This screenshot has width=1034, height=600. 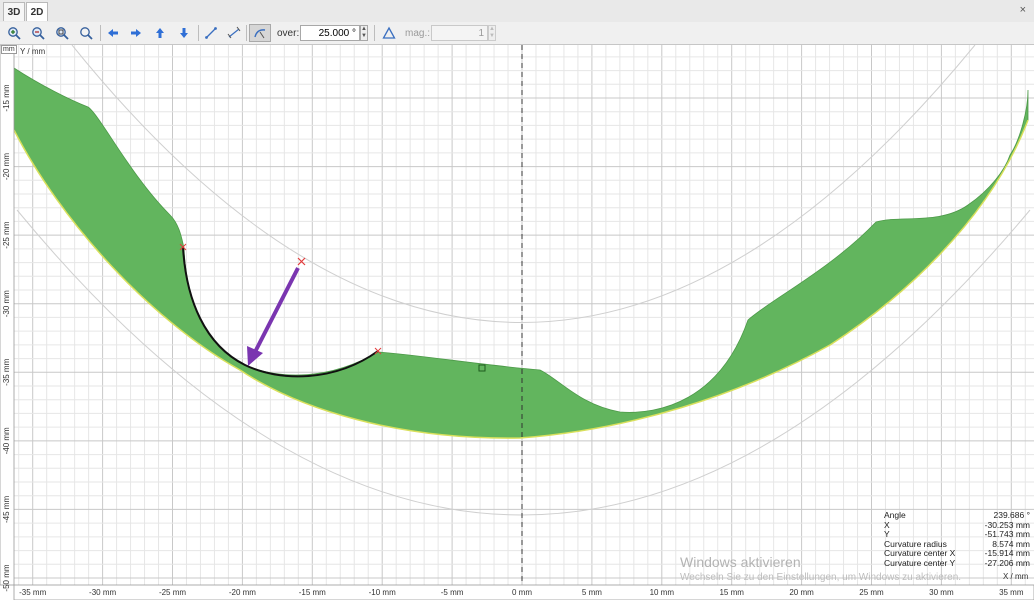 I want to click on pan-right-button, so click(x=136, y=33).